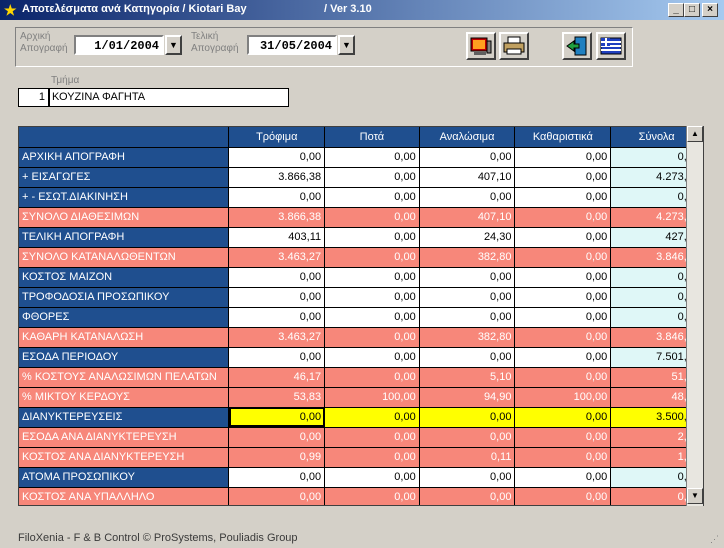 The image size is (724, 548). I want to click on value-cell: 24,30, so click(467, 237).